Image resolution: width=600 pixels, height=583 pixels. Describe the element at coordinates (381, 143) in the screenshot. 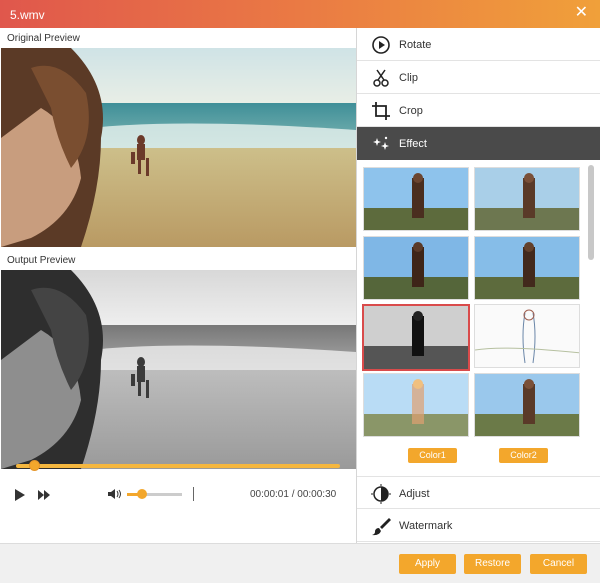

I see `sparkle-icon` at that location.